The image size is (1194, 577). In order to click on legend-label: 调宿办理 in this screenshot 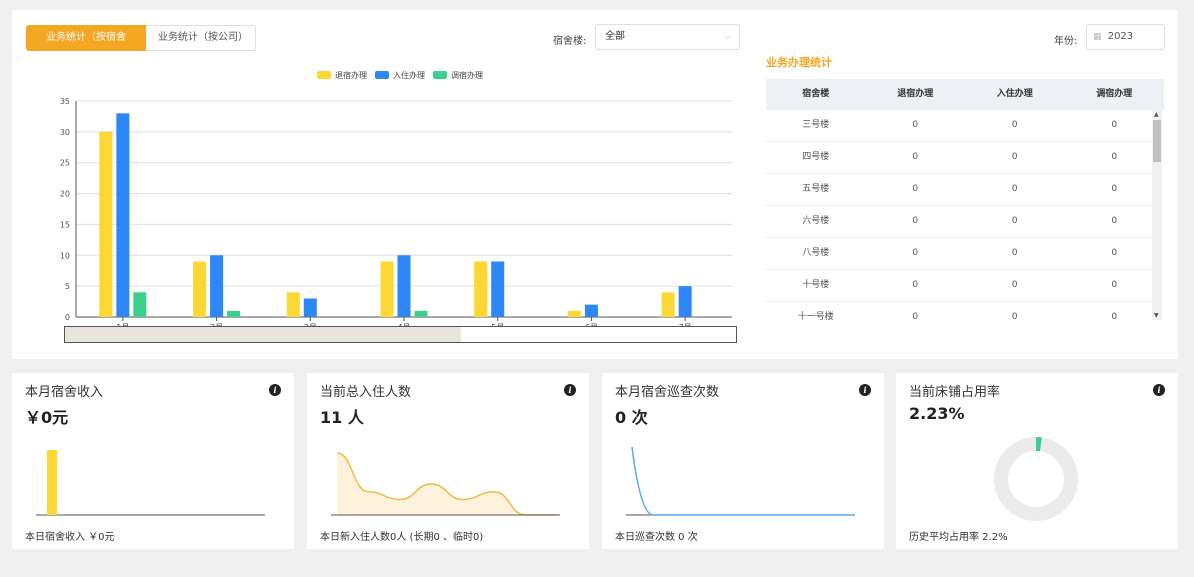, I will do `click(467, 75)`.